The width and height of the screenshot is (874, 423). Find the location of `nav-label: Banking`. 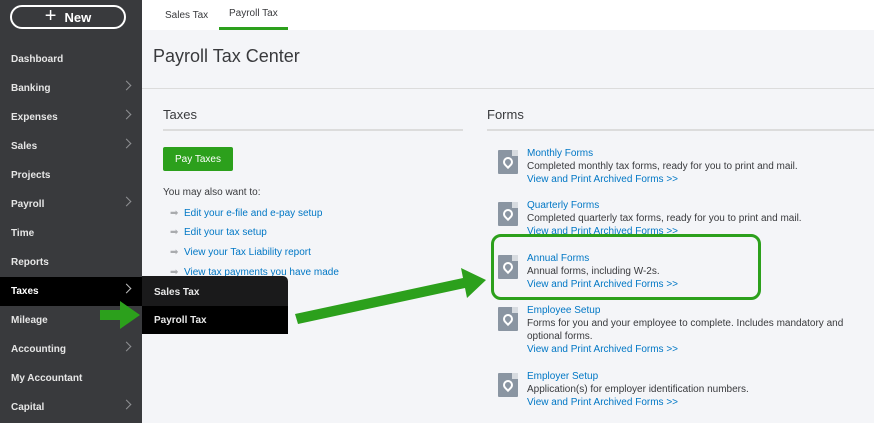

nav-label: Banking is located at coordinates (31, 88).